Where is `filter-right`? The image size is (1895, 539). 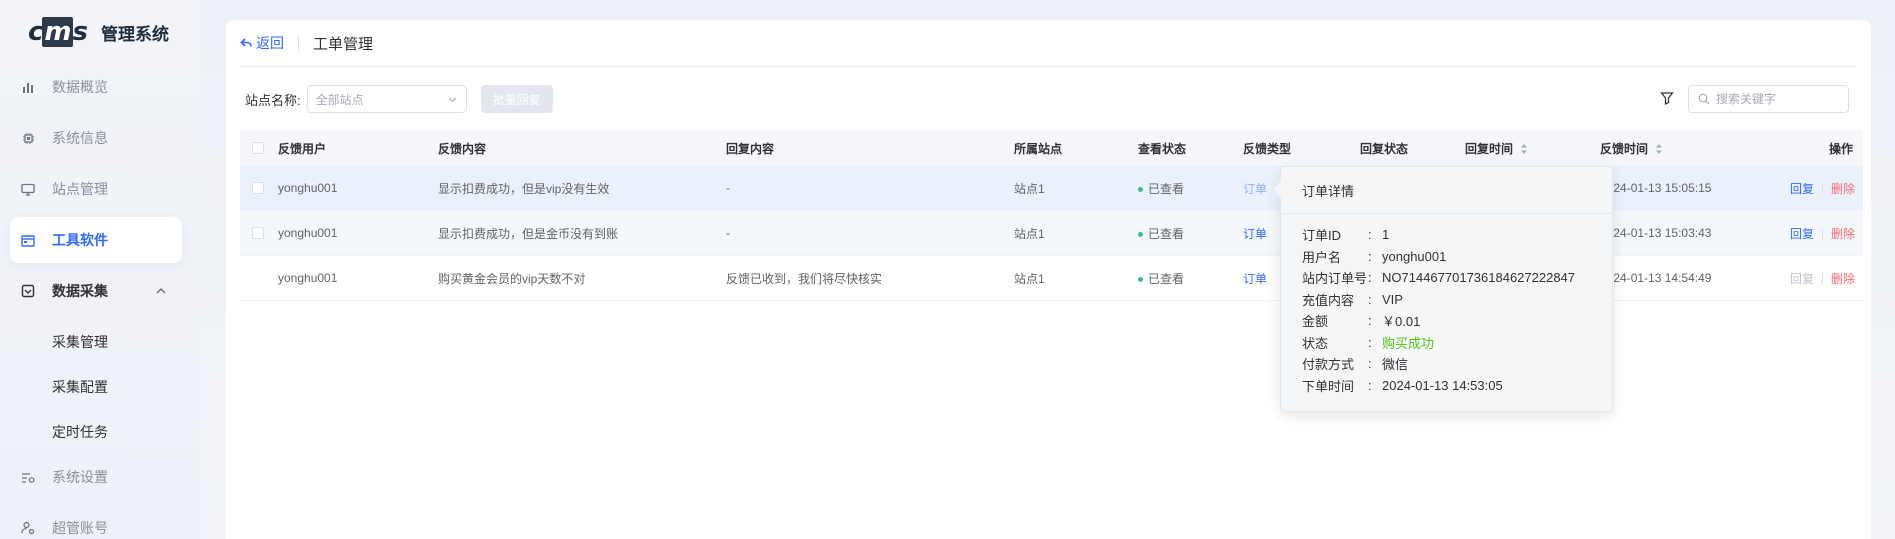 filter-right is located at coordinates (1754, 99).